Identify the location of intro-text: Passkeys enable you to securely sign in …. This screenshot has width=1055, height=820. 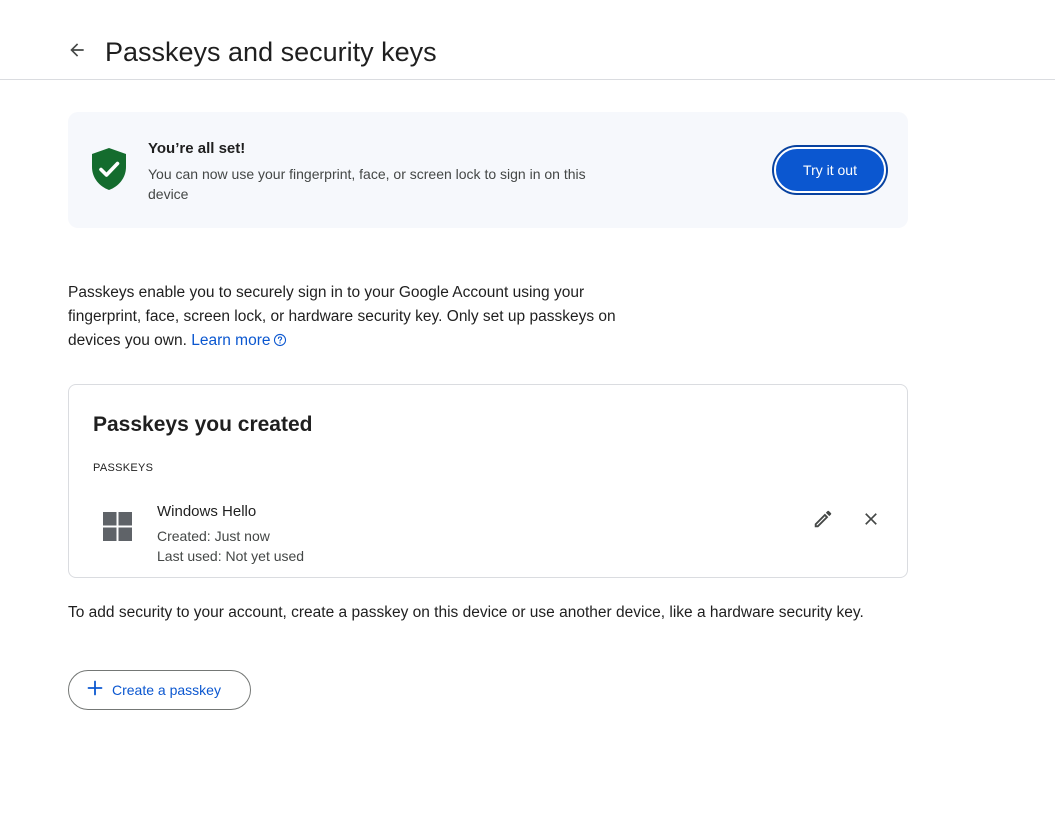
(342, 316).